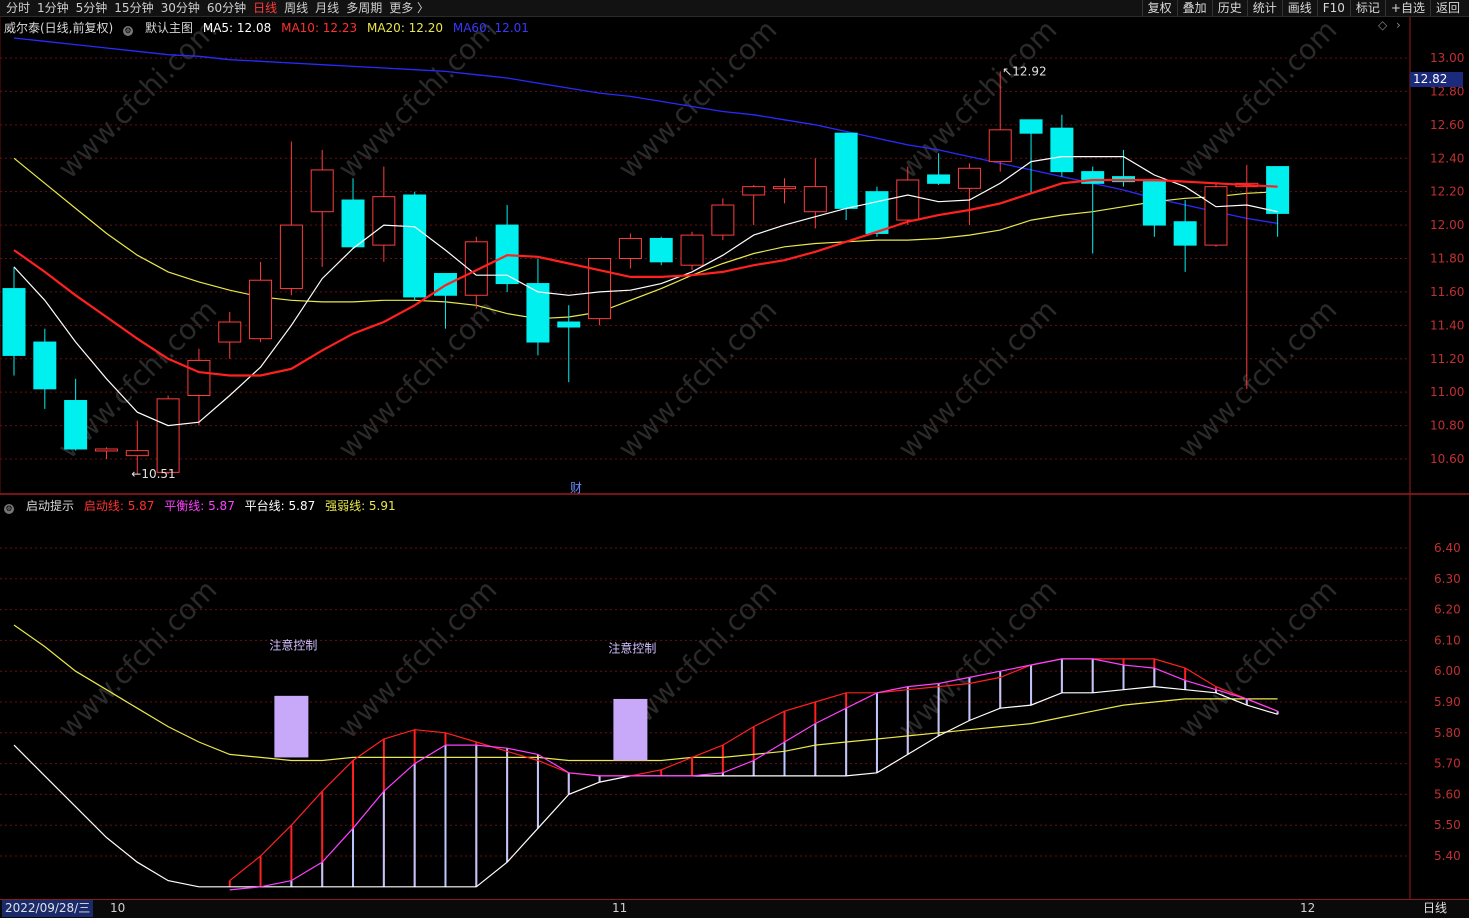 This screenshot has height=918, width=1469. I want to click on month-label-11: 11, so click(620, 908).